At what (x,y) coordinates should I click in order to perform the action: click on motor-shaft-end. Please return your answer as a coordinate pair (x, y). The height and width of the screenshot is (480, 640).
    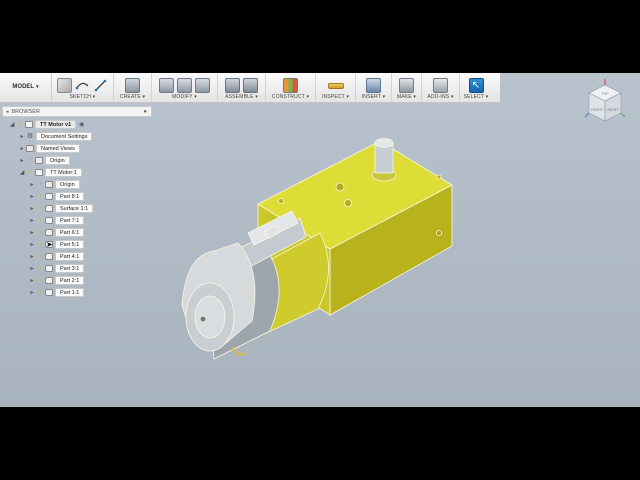
    Looking at the image, I should click on (203, 319).